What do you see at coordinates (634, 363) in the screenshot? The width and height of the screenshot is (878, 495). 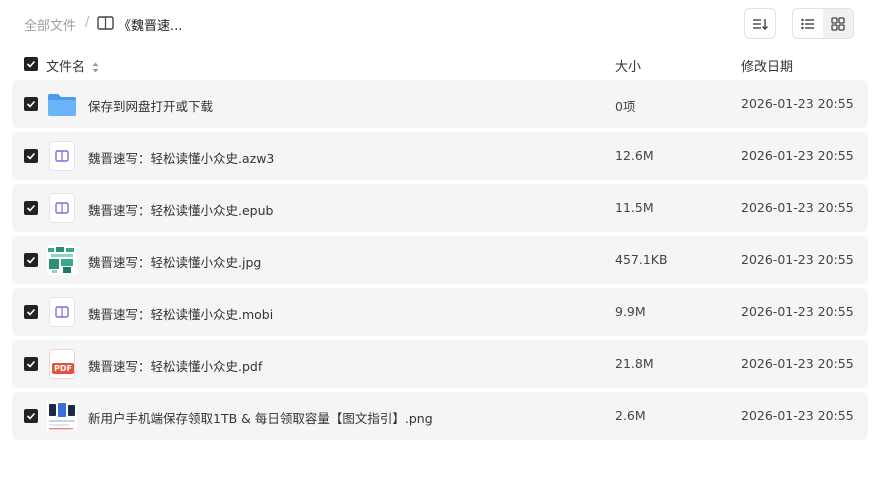 I see `file-size: 21.8M` at bounding box center [634, 363].